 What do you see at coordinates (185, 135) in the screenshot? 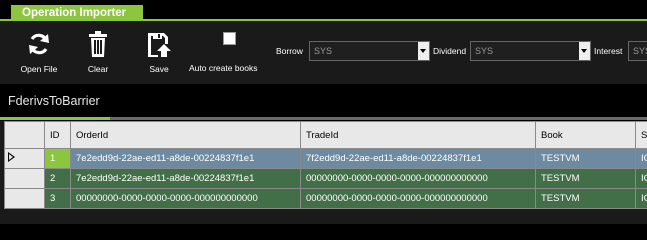
I see `column-header-order-id: OrderId` at bounding box center [185, 135].